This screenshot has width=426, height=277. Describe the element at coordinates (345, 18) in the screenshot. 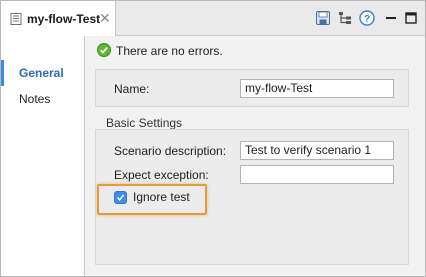

I see `tree-icon` at that location.